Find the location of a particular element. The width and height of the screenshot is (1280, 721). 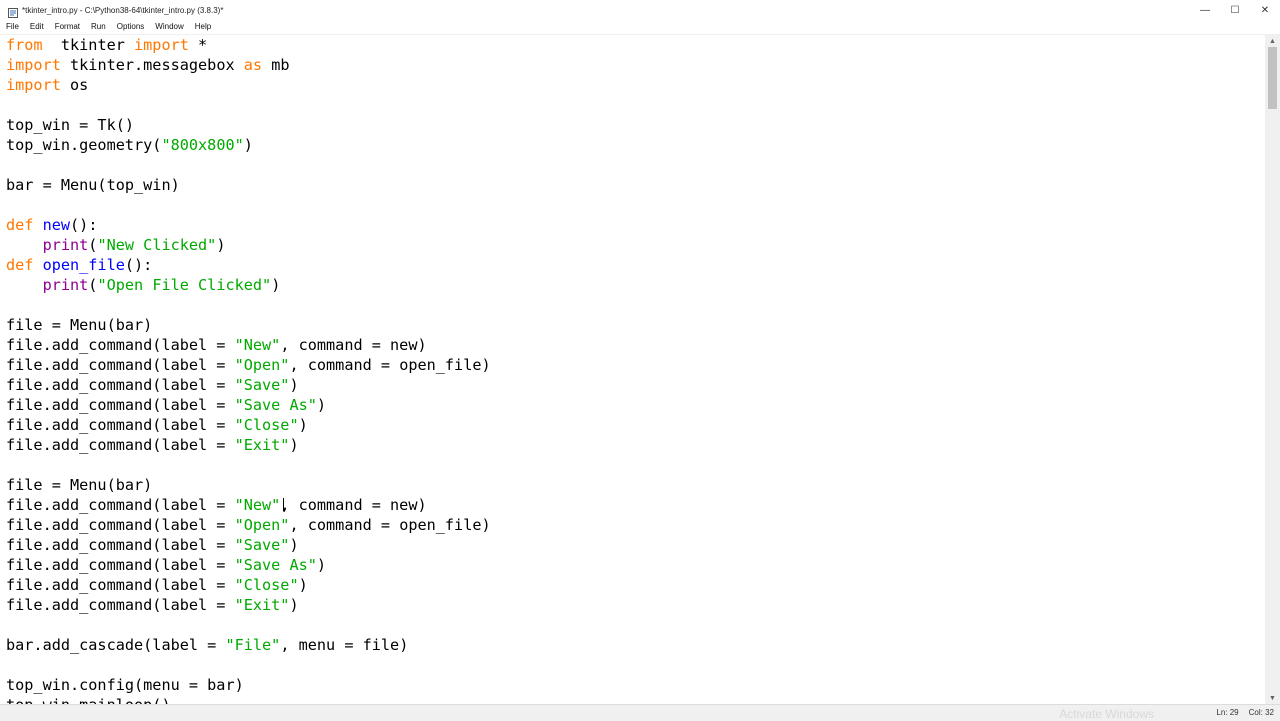

code-token: new is located at coordinates (56, 225).